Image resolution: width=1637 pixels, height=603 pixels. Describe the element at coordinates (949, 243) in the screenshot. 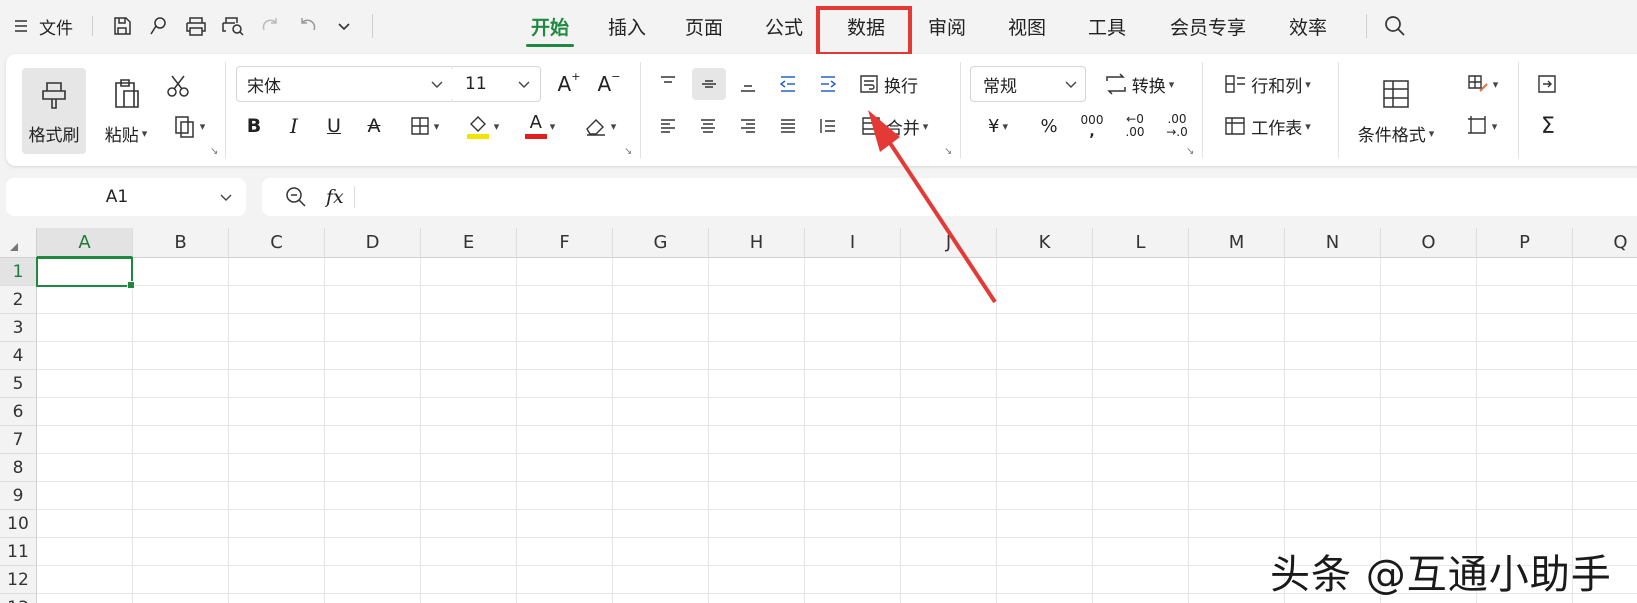

I see `column-header-j: J` at that location.